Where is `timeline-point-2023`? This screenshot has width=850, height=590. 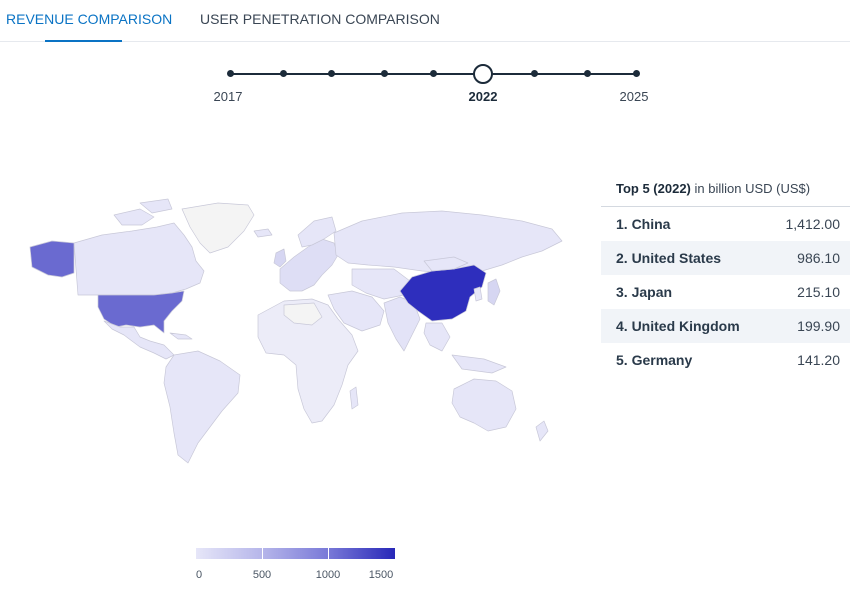 timeline-point-2023 is located at coordinates (534, 73).